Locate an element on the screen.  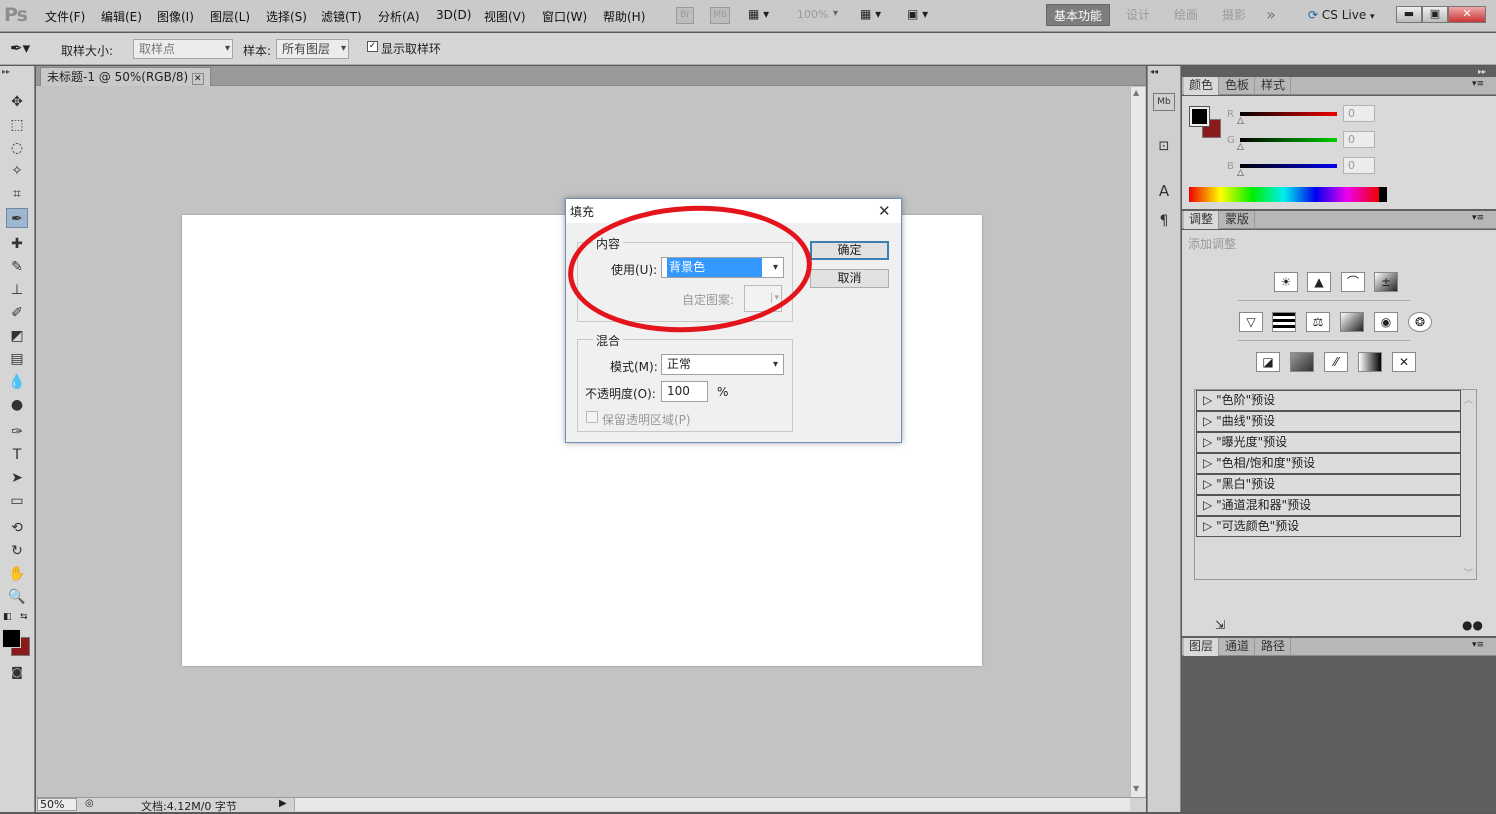
gradient-map-icon is located at coordinates (1370, 362).